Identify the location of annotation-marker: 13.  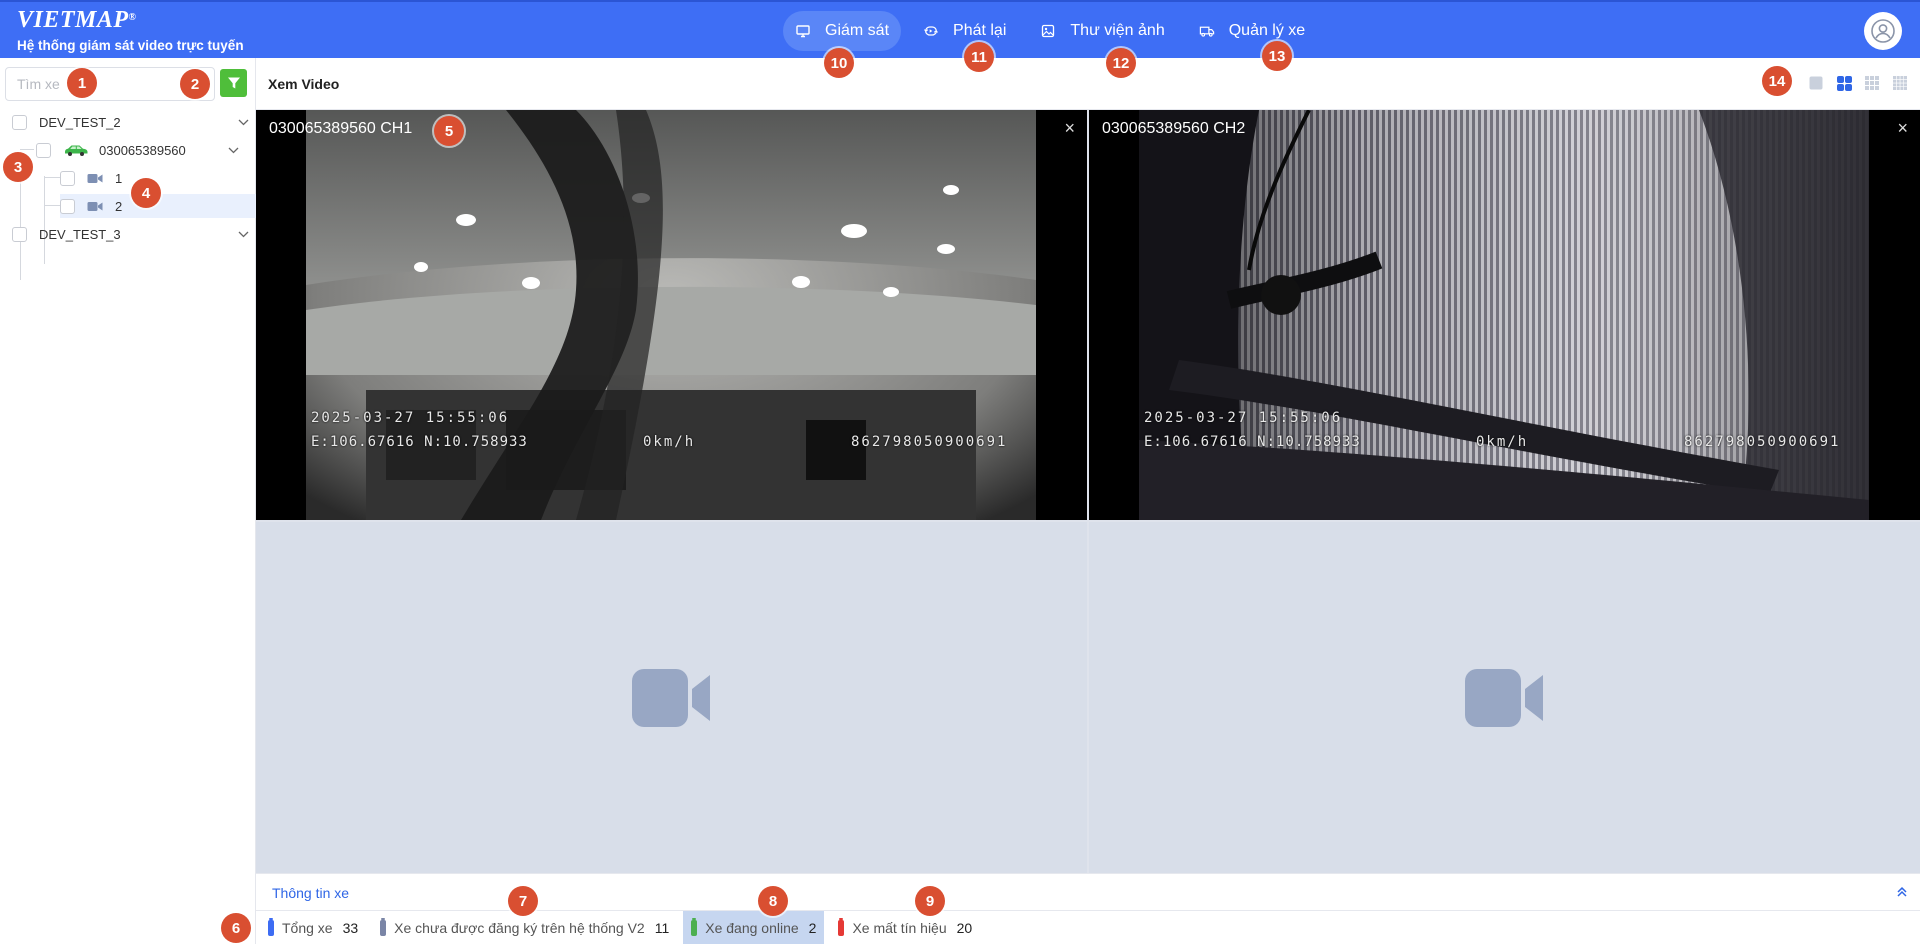
(1277, 56).